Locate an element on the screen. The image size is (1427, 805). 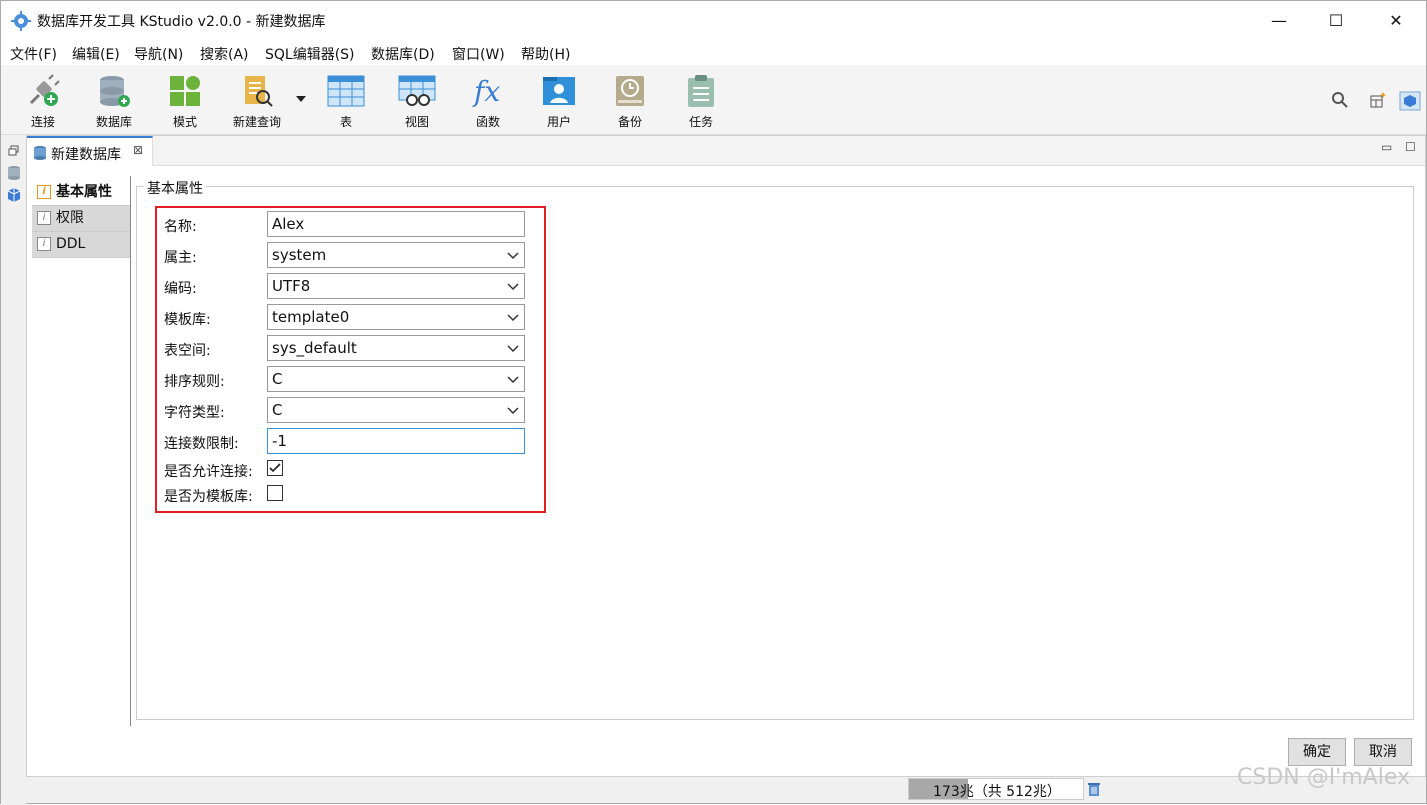
task-button: 任务 is located at coordinates (701, 101).